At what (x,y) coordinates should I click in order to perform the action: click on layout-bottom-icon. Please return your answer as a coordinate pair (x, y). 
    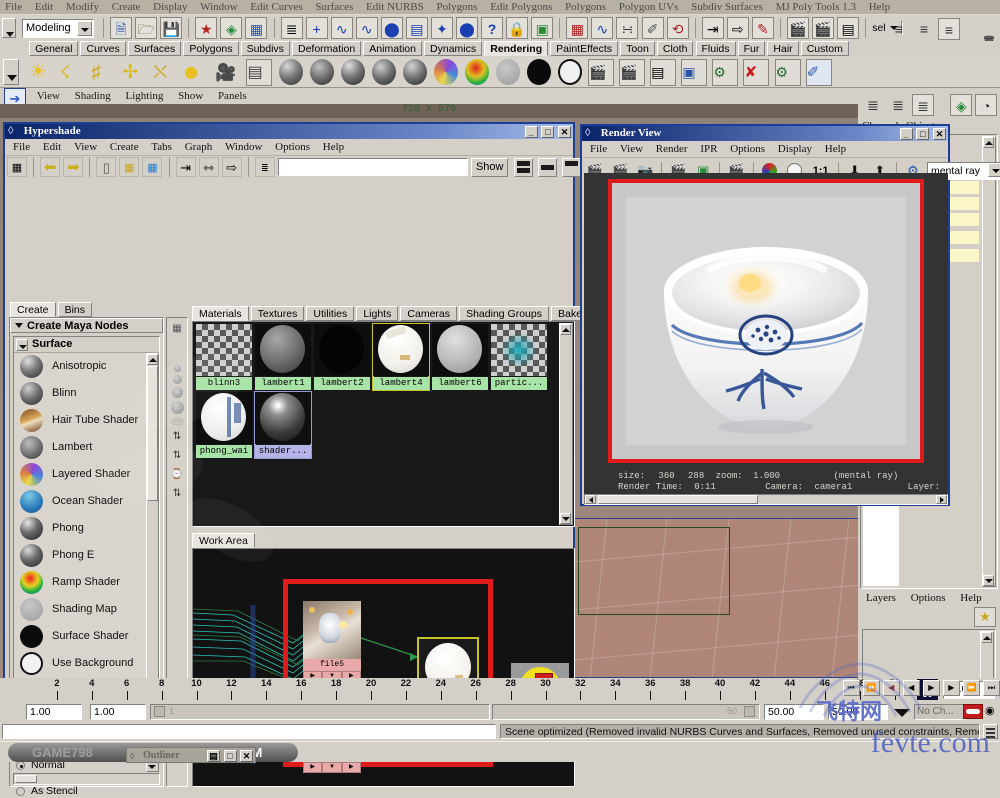
    Looking at the image, I should click on (571, 167).